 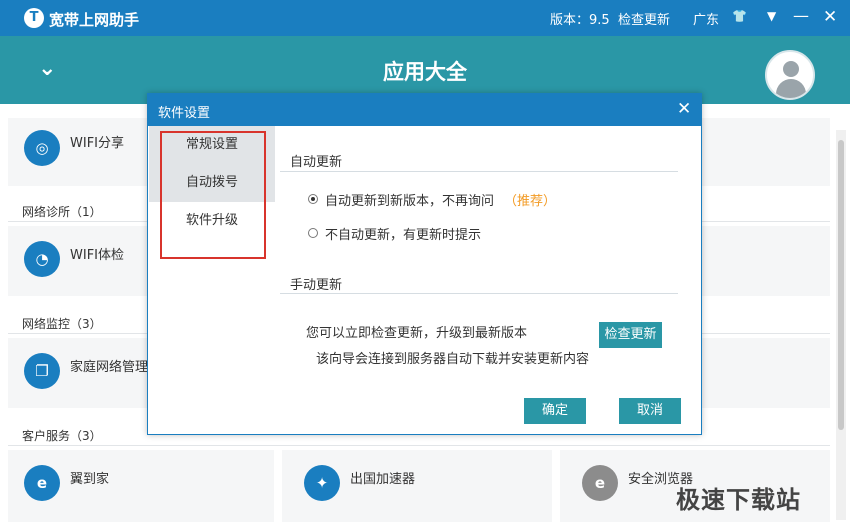 What do you see at coordinates (42, 148) in the screenshot?
I see `wifi-share-icon: ◎` at bounding box center [42, 148].